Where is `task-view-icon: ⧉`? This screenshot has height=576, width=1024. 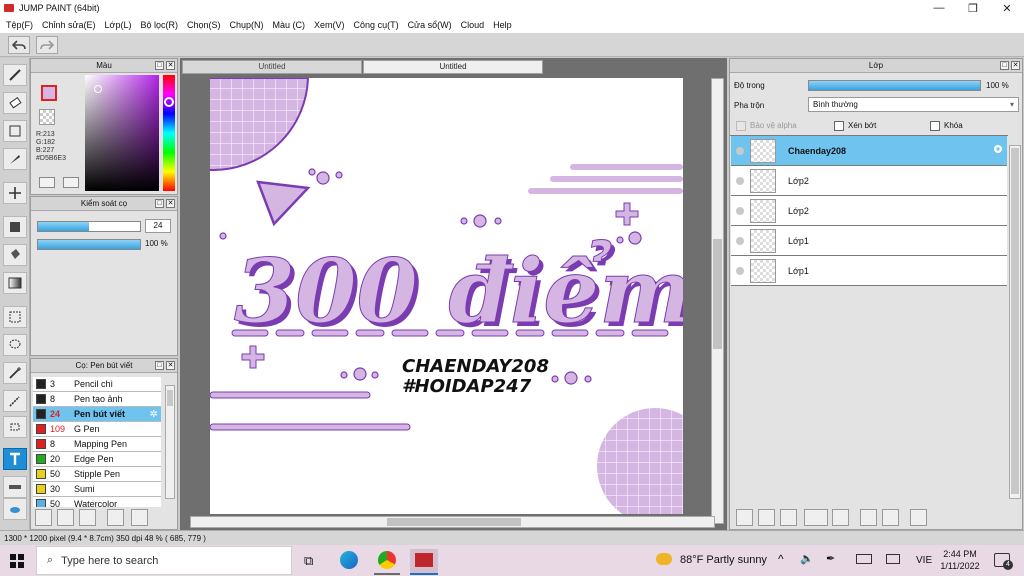
task-view-icon: ⧉ is located at coordinates (308, 561).